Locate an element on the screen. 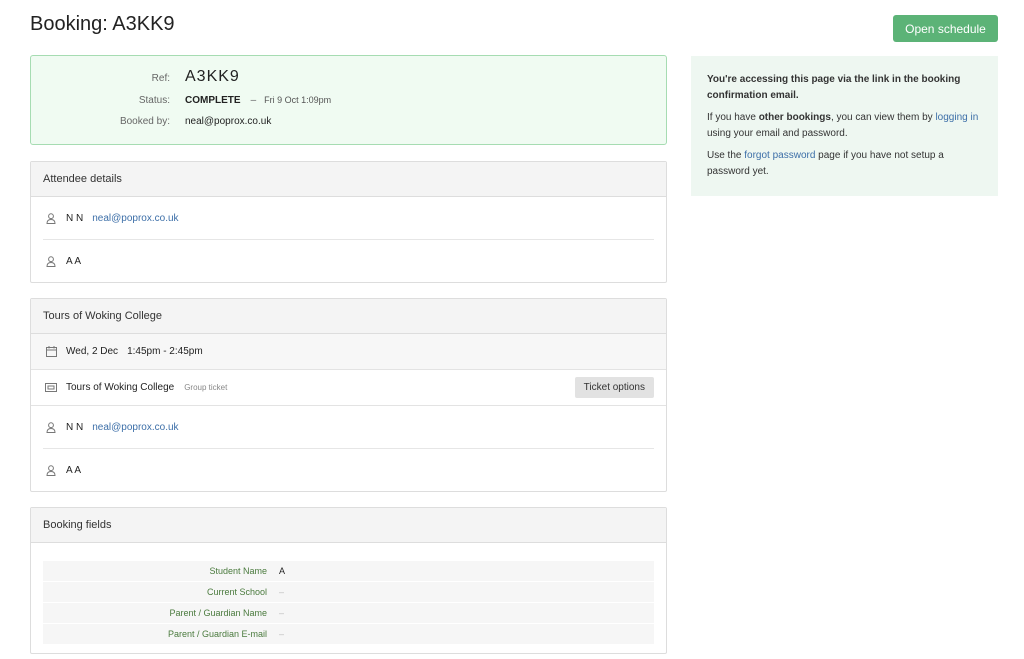 The height and width of the screenshot is (659, 1024). event-date: Wed, 2 Dec is located at coordinates (92, 351).